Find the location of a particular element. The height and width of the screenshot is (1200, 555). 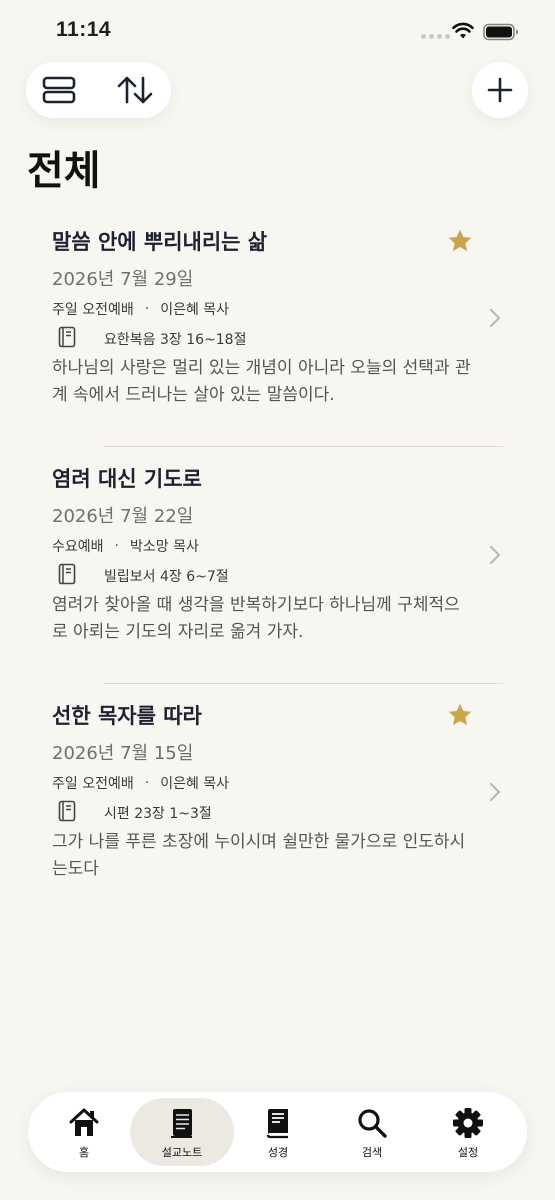

note-date: 2026년 7월 29일 is located at coordinates (123, 279).